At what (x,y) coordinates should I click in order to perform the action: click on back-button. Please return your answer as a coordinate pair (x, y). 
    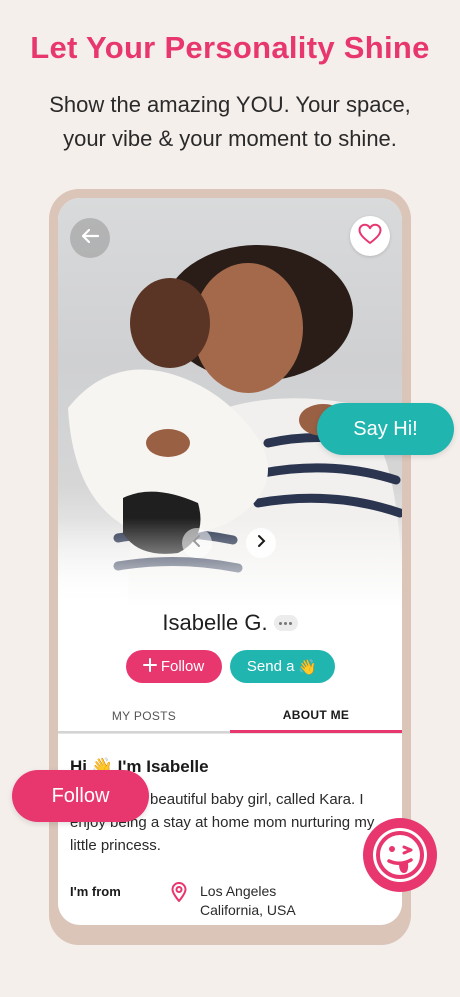
    Looking at the image, I should click on (90, 238).